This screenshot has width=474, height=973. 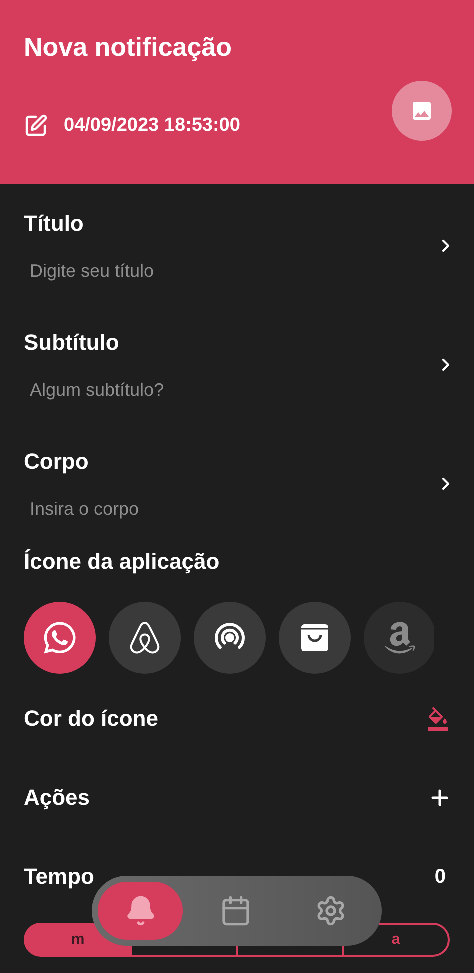 I want to click on time-value: 0, so click(x=440, y=877).